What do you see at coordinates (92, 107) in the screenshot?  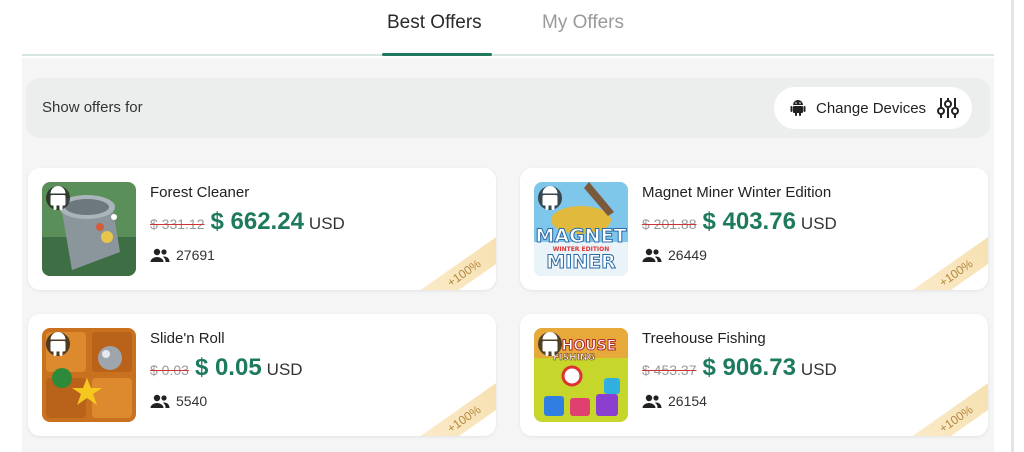 I see `show-offers-label: Show offers for` at bounding box center [92, 107].